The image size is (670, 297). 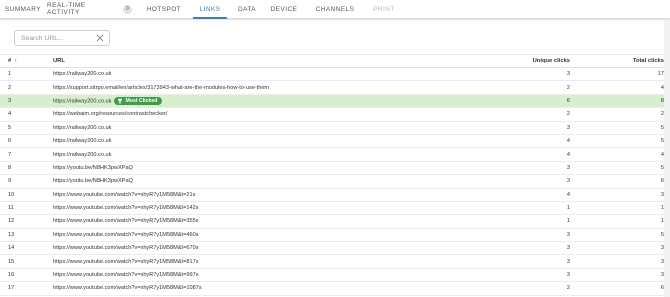 I want to click on row-total-clicks: 2, so click(x=620, y=114).